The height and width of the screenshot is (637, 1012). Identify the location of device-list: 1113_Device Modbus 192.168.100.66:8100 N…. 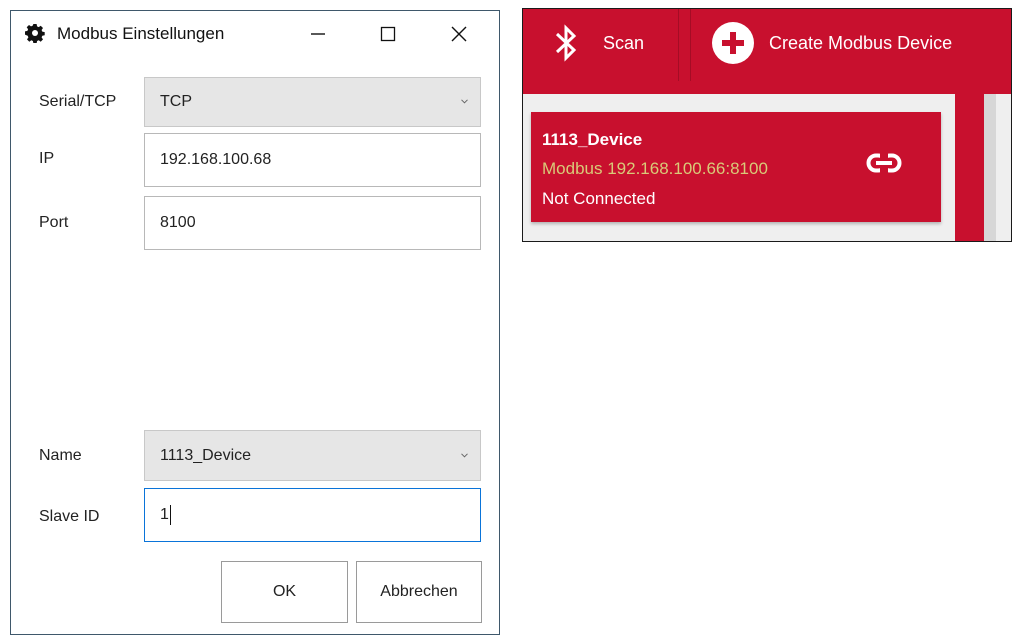
(767, 167).